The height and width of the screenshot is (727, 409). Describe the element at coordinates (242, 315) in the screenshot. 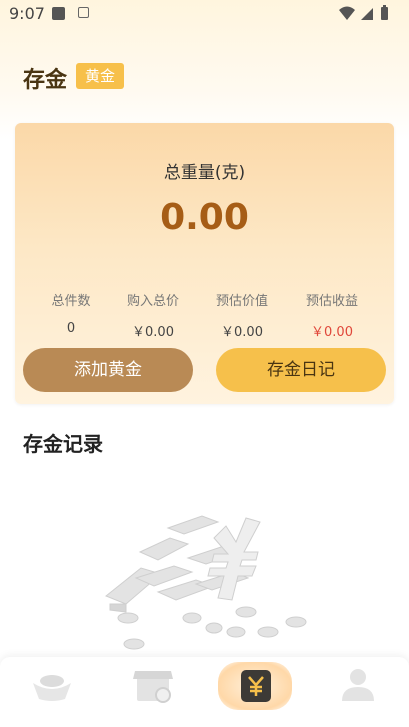

I see `stat-estimated-value: 预估价值 ￥0.00` at that location.